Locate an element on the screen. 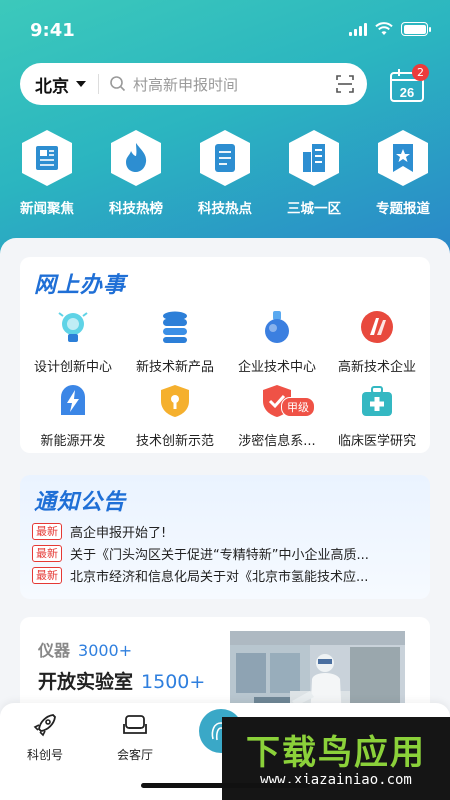 Image resolution: width=450 pixels, height=800 pixels. service-label: 临床医学研究 is located at coordinates (376, 441).